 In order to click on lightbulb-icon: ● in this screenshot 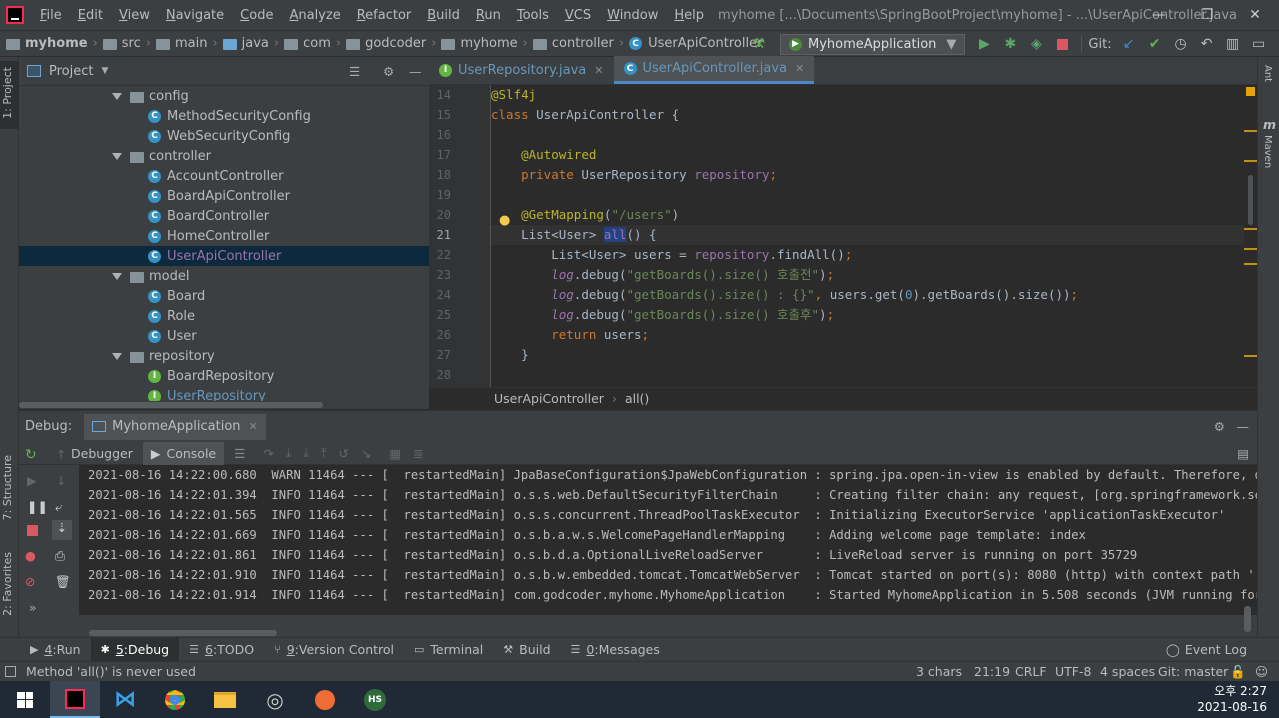, I will do `click(504, 220)`.